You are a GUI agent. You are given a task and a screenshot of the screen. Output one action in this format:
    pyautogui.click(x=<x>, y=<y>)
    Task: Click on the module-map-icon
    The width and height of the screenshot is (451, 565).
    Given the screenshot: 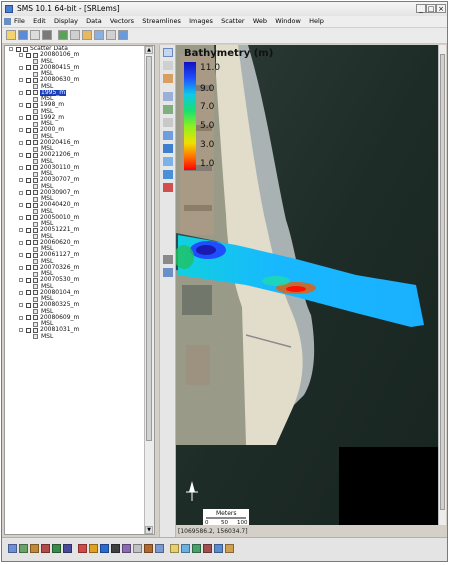 What is the action you would take?
    pyautogui.click(x=45, y=548)
    